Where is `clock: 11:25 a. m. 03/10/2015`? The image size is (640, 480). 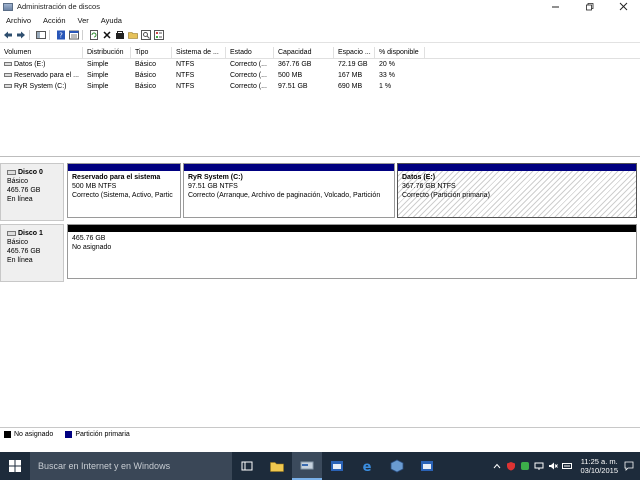
clock: 11:25 a. m. 03/10/2015 is located at coordinates (599, 466).